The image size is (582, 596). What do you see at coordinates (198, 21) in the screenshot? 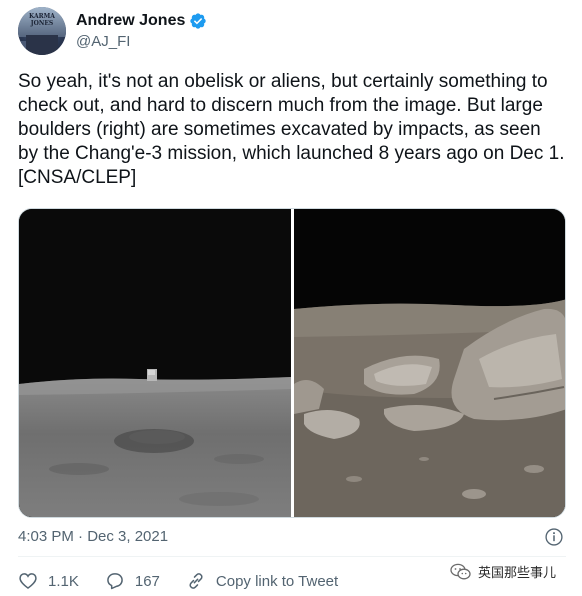
I see `verified-icon` at bounding box center [198, 21].